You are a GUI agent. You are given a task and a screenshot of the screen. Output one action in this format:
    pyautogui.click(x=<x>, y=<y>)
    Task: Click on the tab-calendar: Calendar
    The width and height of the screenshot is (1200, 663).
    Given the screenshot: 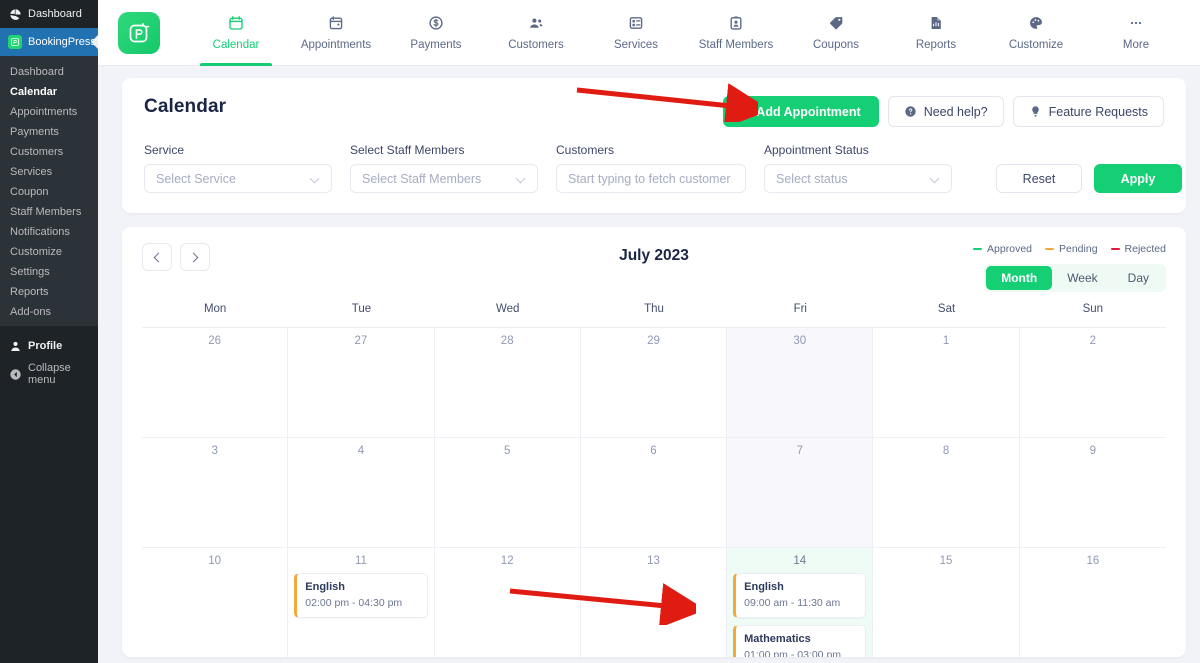 What is the action you would take?
    pyautogui.click(x=236, y=33)
    